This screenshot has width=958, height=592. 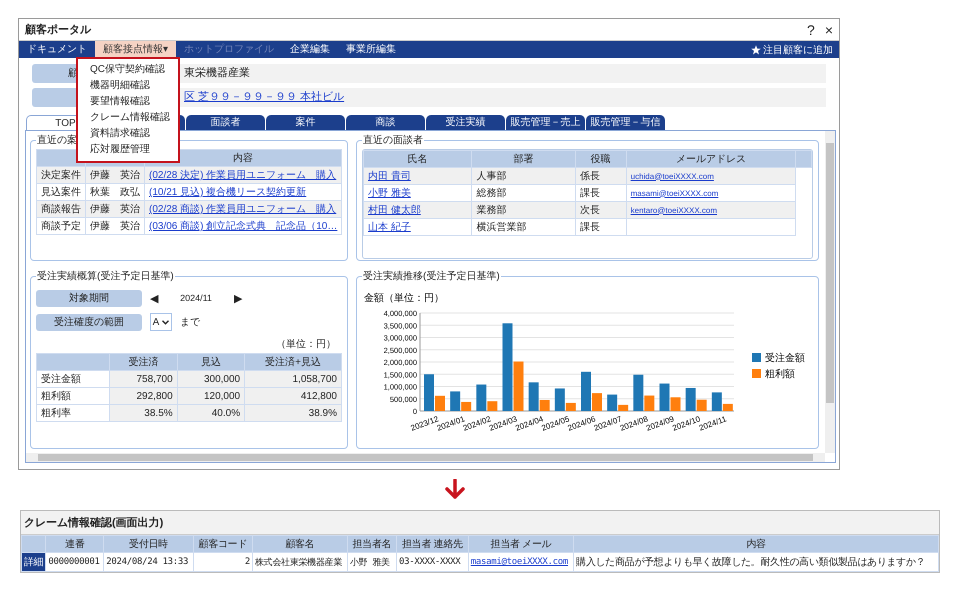 I want to click on table-cell: 決定案件, so click(x=61, y=175).